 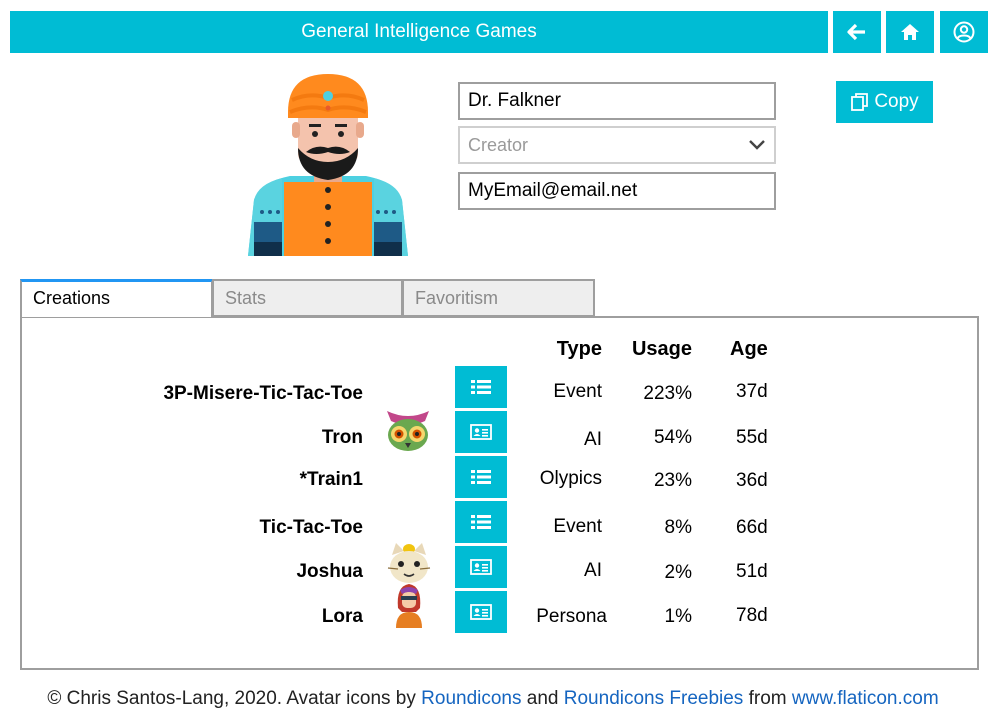 I want to click on name-field: Dr. Falkner, so click(x=617, y=101).